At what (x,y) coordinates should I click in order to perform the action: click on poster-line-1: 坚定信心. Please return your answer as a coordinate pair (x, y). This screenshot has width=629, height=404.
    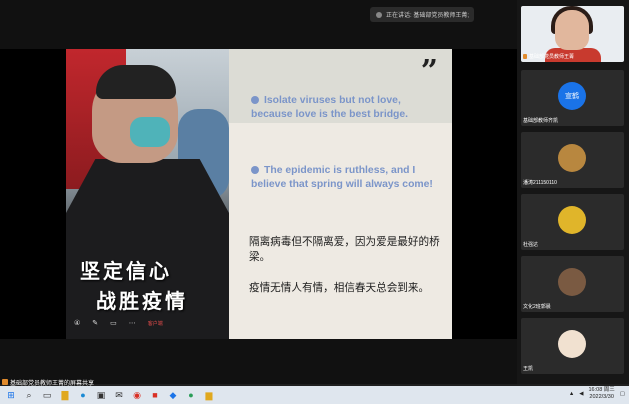
    Looking at the image, I should click on (126, 271).